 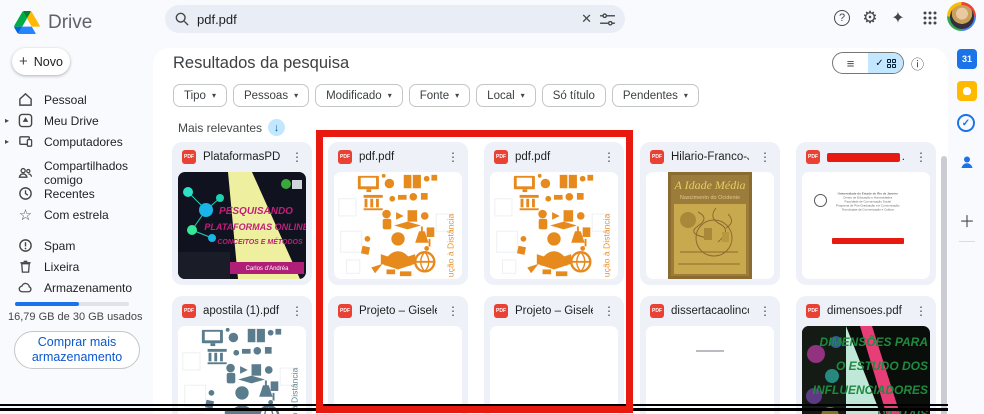 What do you see at coordinates (267, 269) in the screenshot?
I see `svg-text: Carlos d'Andréa` at bounding box center [267, 269].